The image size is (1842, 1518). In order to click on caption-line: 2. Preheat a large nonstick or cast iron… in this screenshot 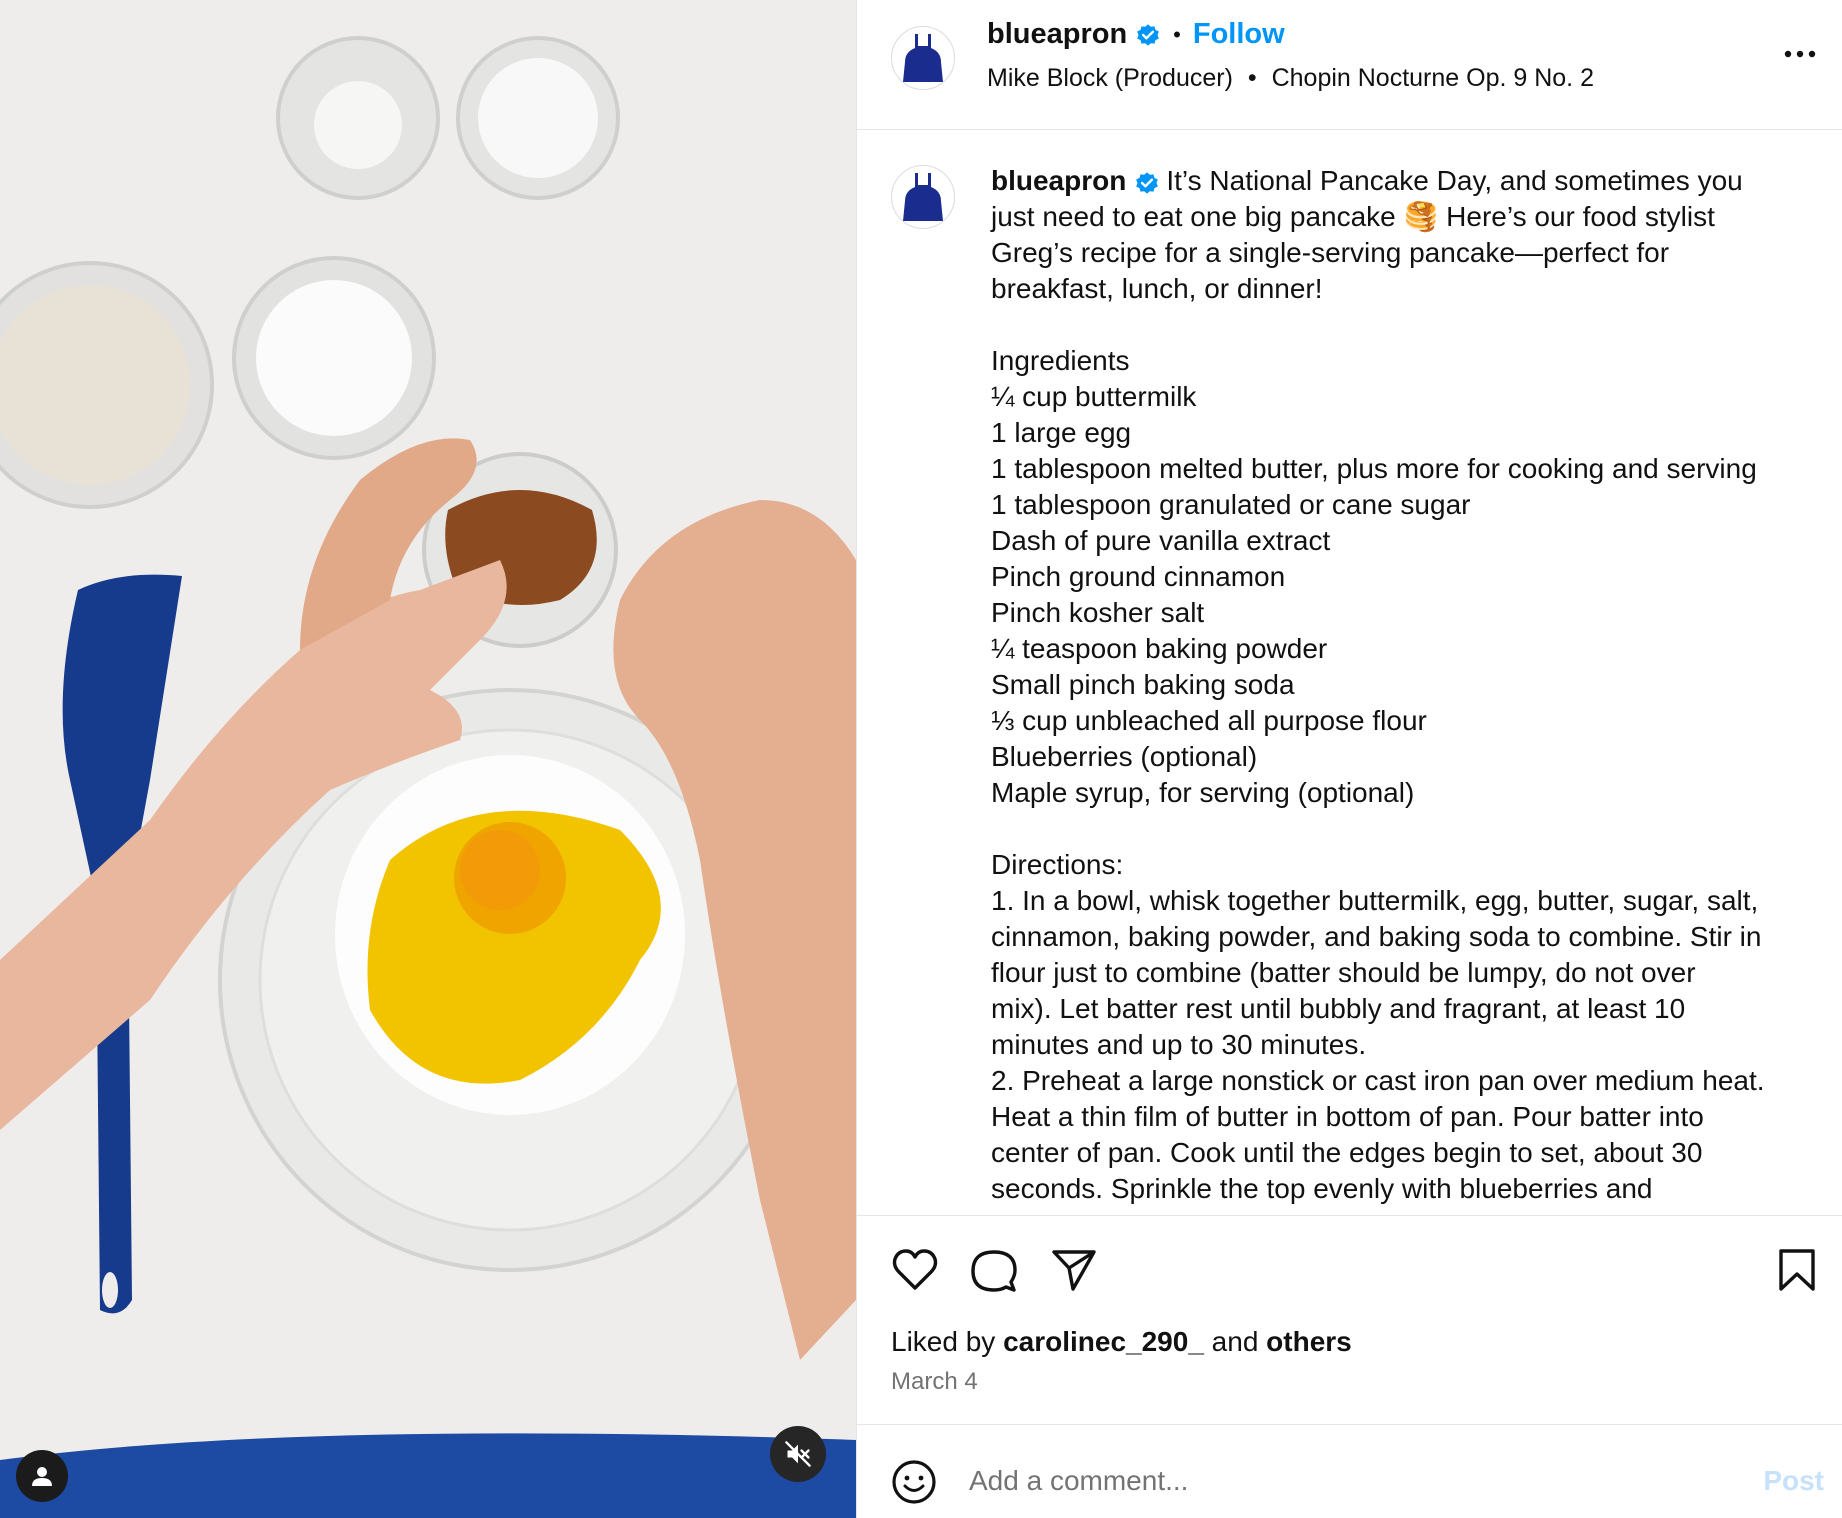, I will do `click(1378, 1080)`.